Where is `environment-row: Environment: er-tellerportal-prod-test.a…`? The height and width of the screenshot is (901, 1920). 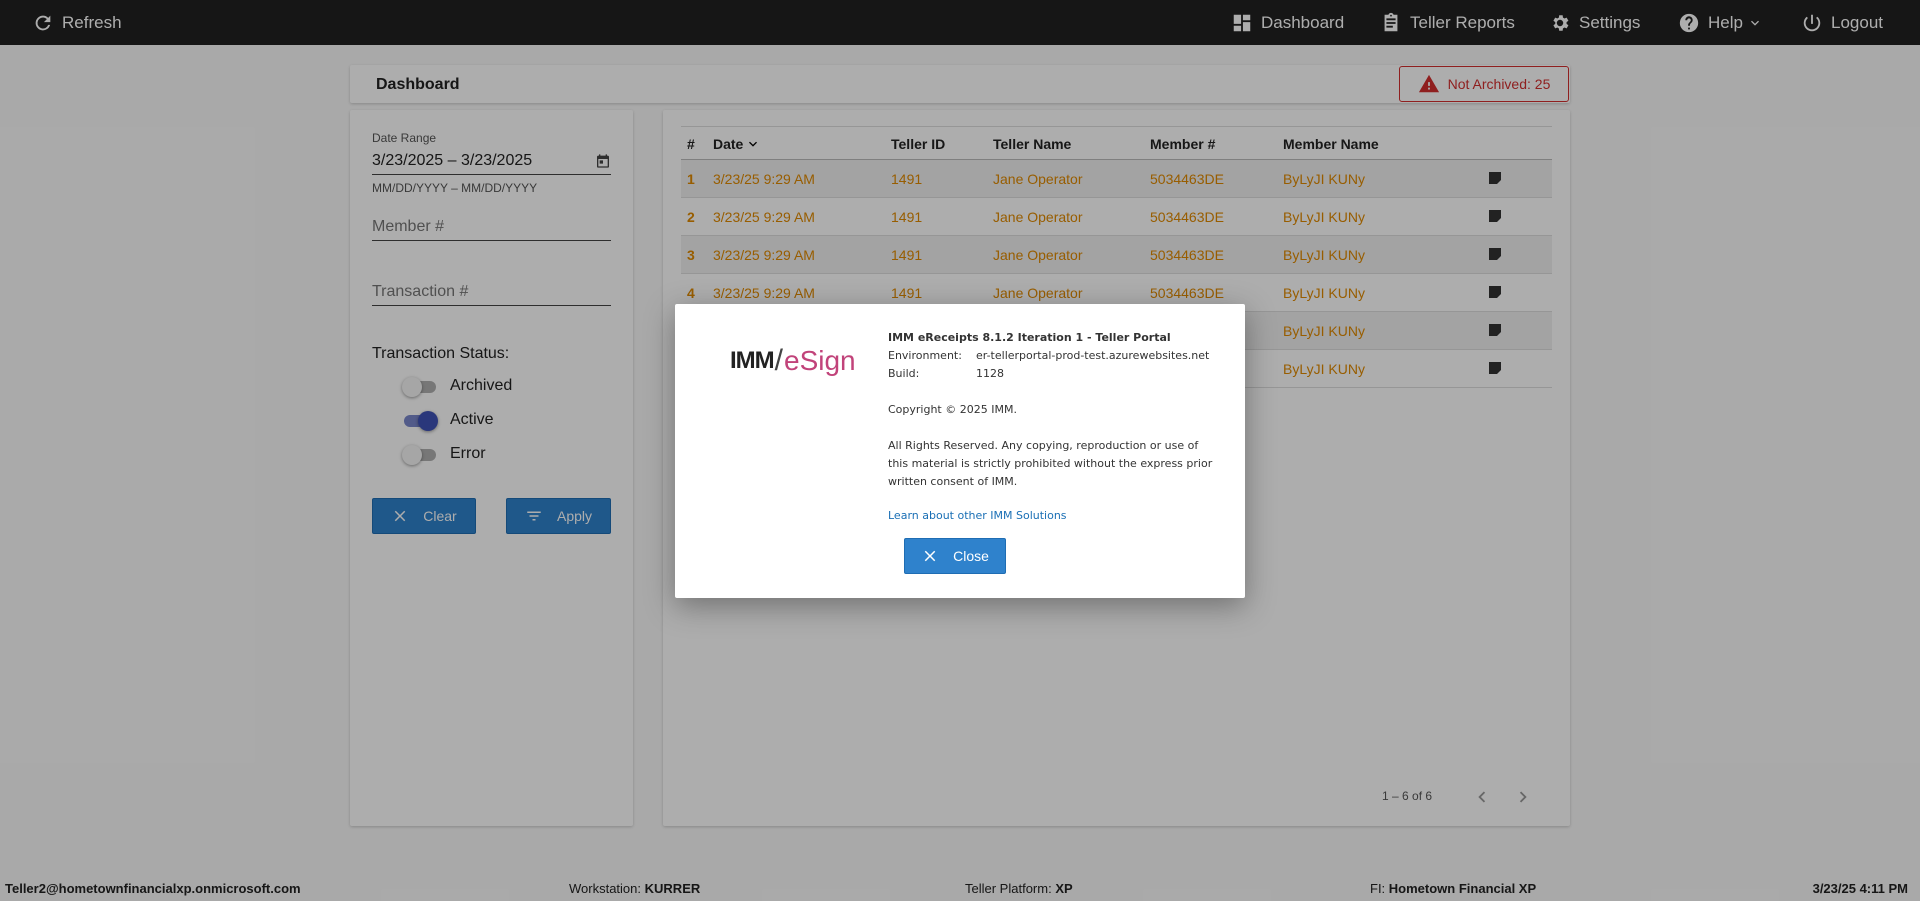
environment-row: Environment: er-tellerportal-prod-test.a… is located at coordinates (1053, 356).